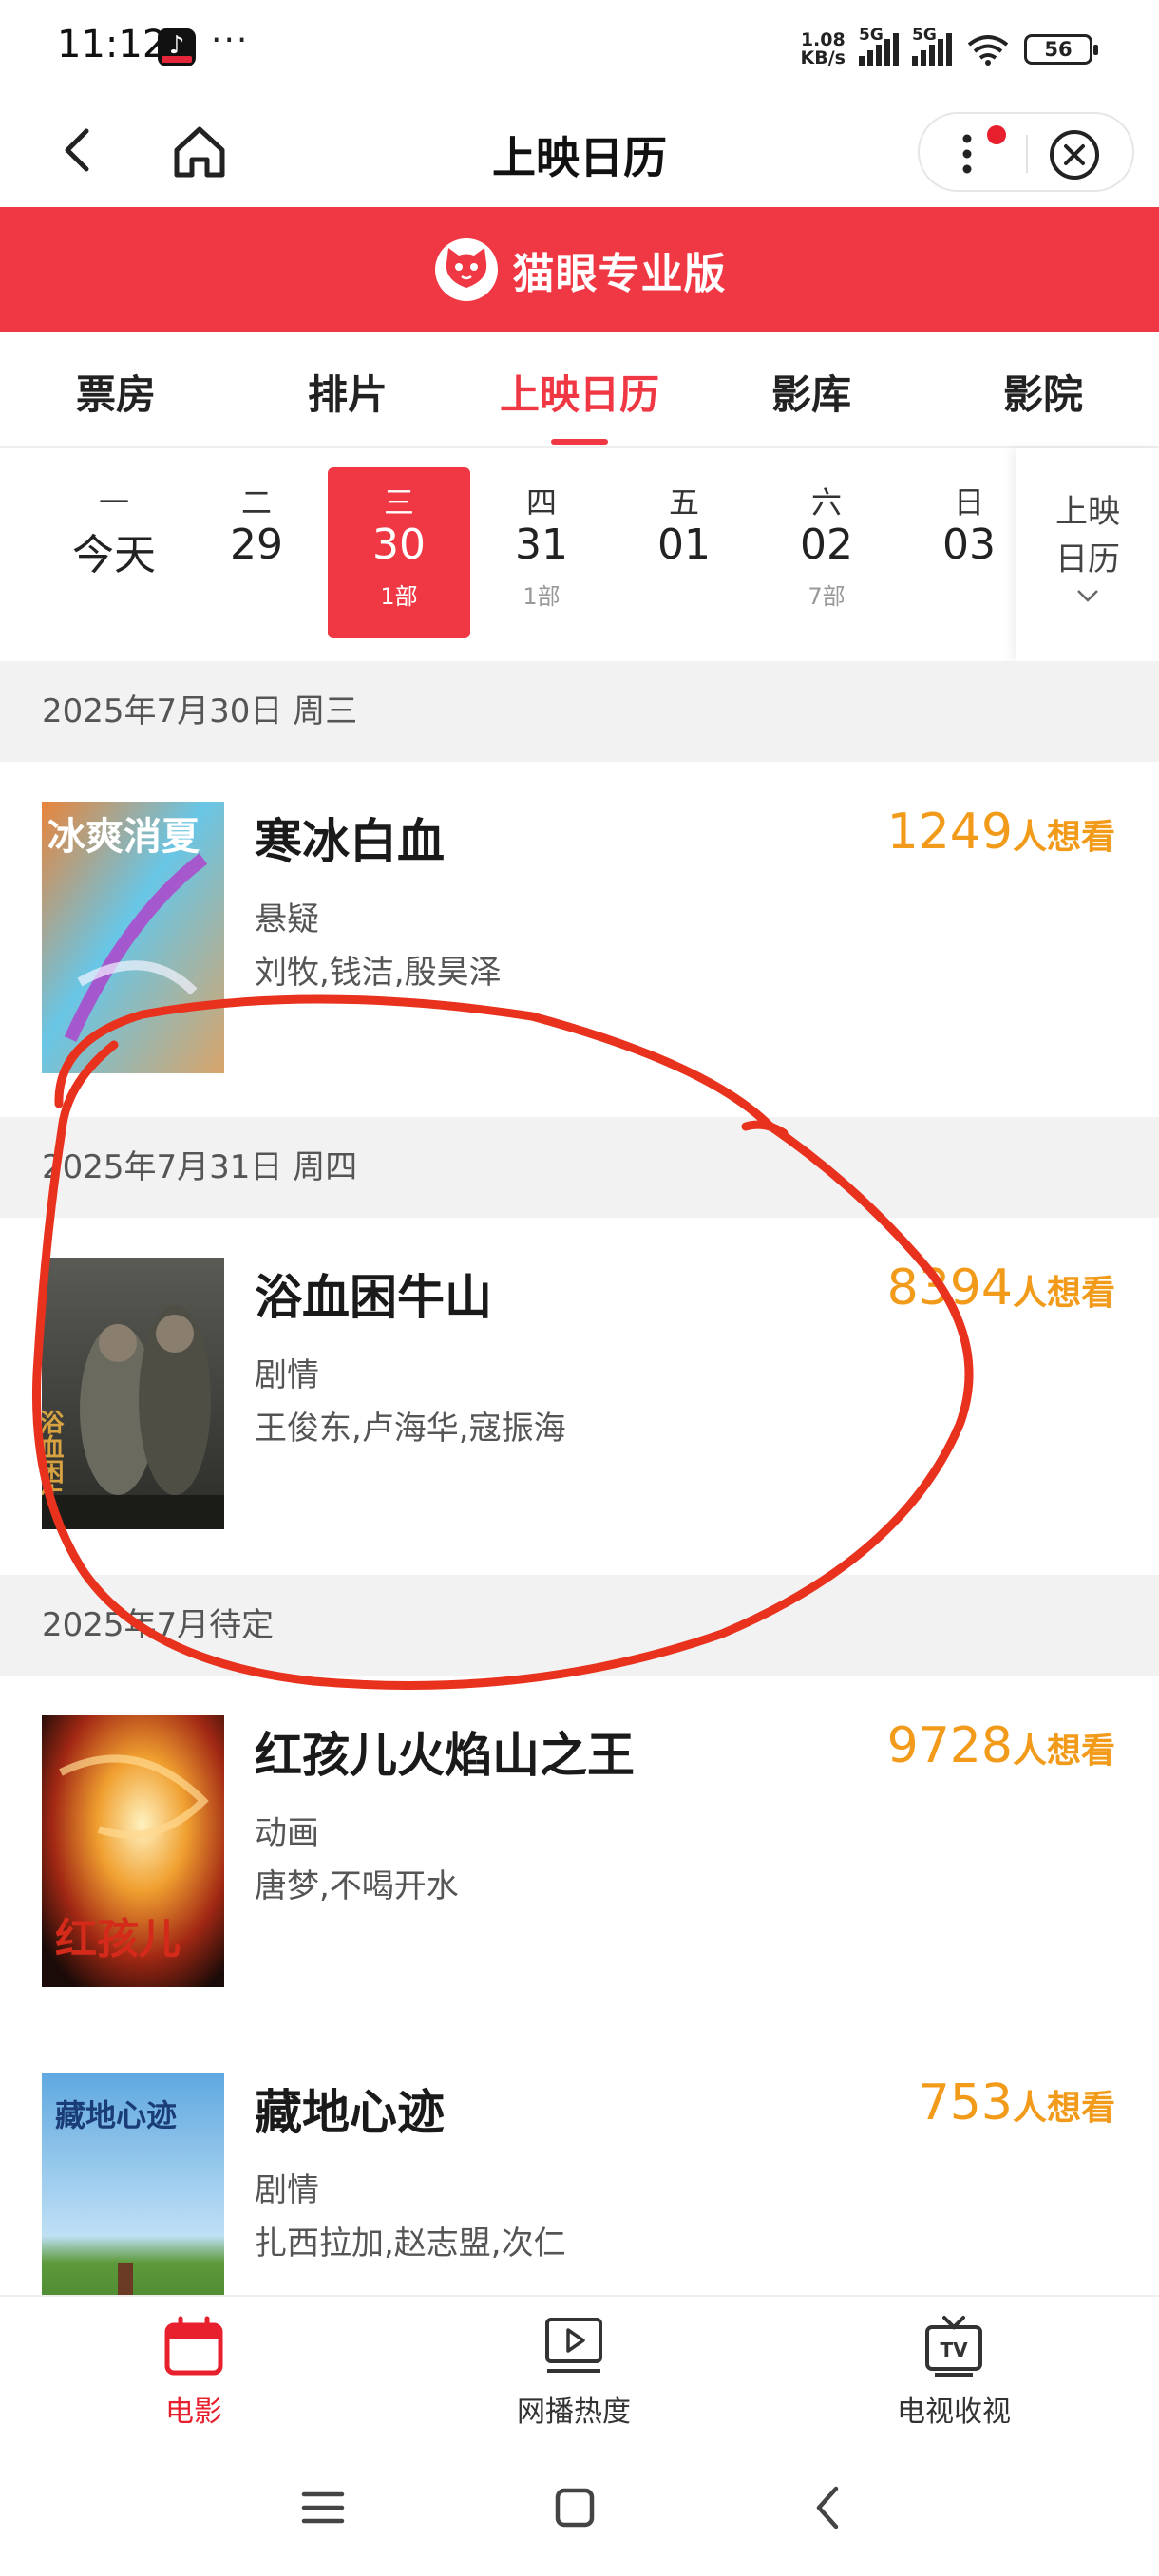 The width and height of the screenshot is (1159, 2576). I want to click on bottom-tab-tv-ratings: TV 电视收视, so click(954, 2372).